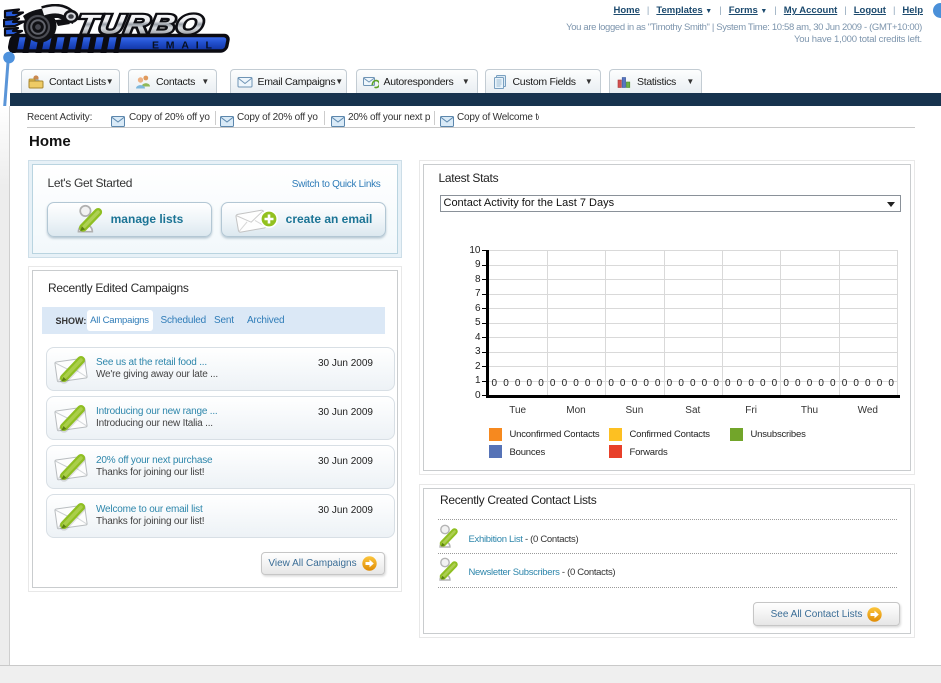 This screenshot has height=683, width=941. Describe the element at coordinates (185, 46) in the screenshot. I see `svg-text: EMAIL` at that location.